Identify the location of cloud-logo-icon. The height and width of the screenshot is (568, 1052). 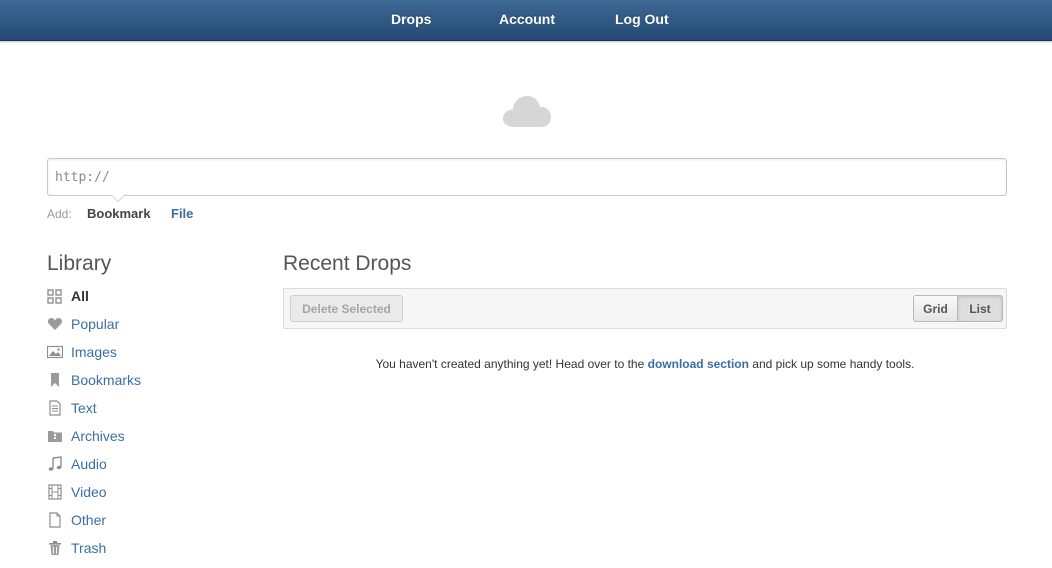
(526, 111).